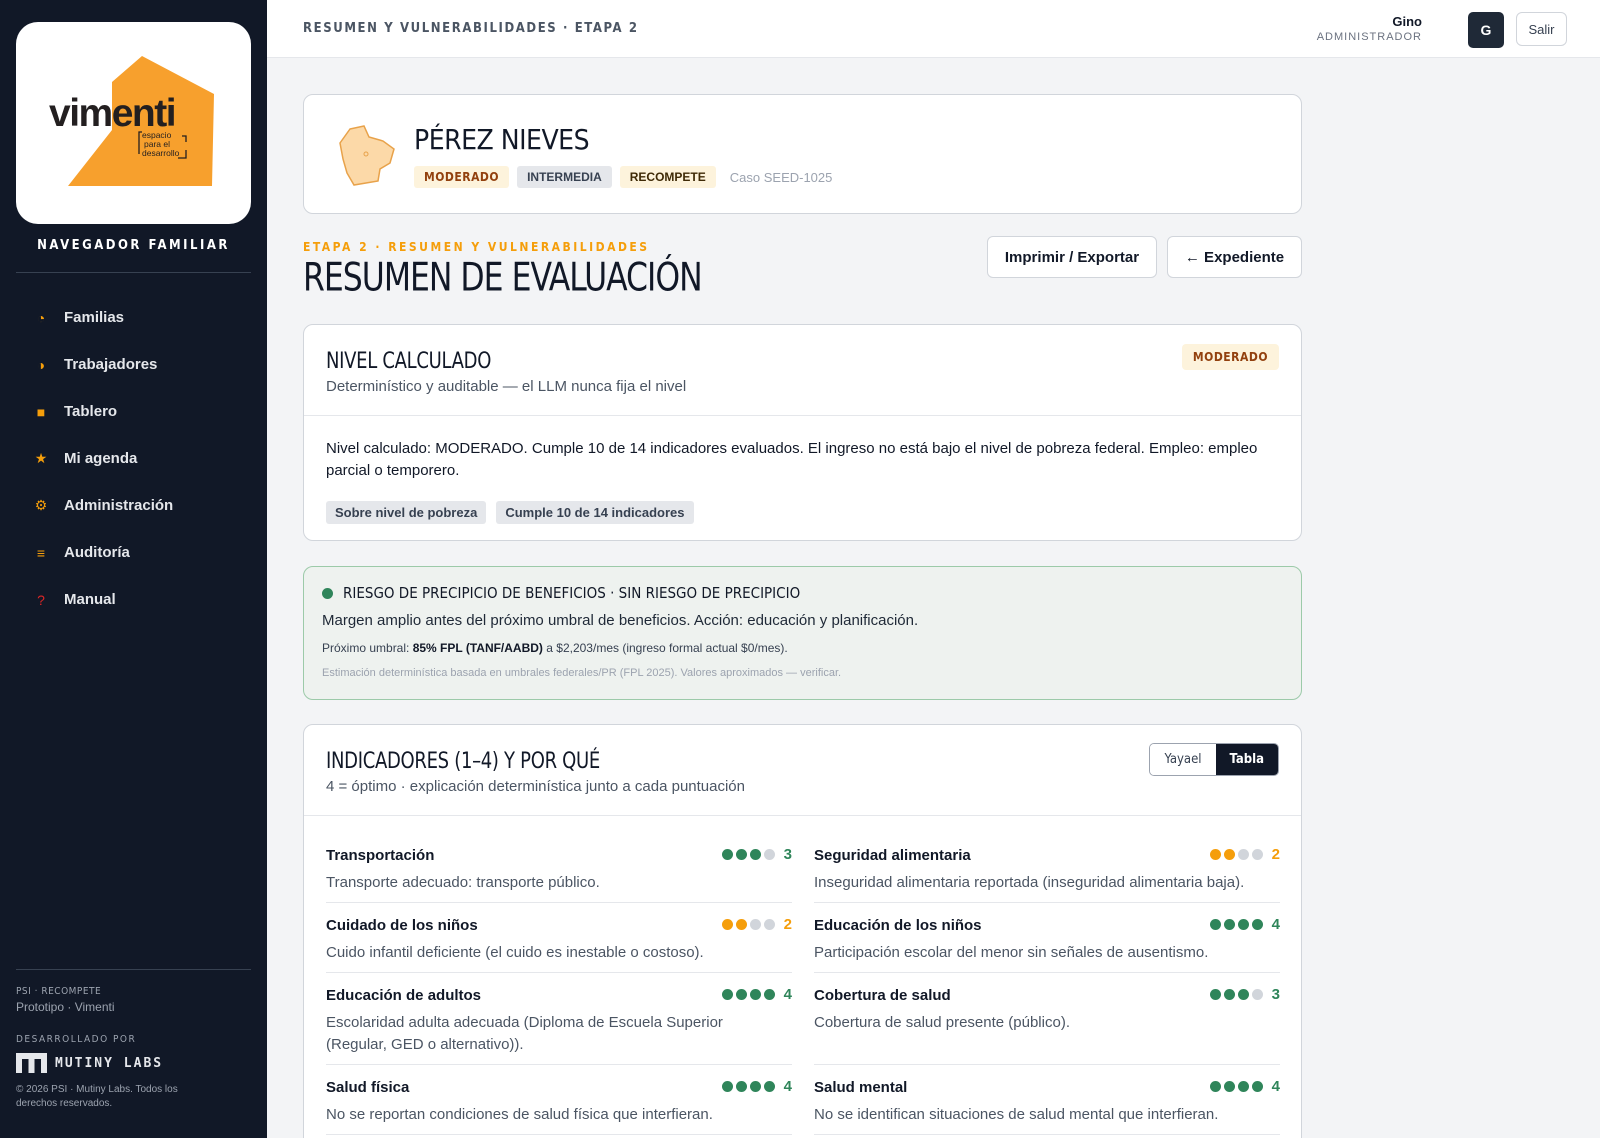  Describe the element at coordinates (41, 505) in the screenshot. I see `gear-icon: ⚙` at that location.